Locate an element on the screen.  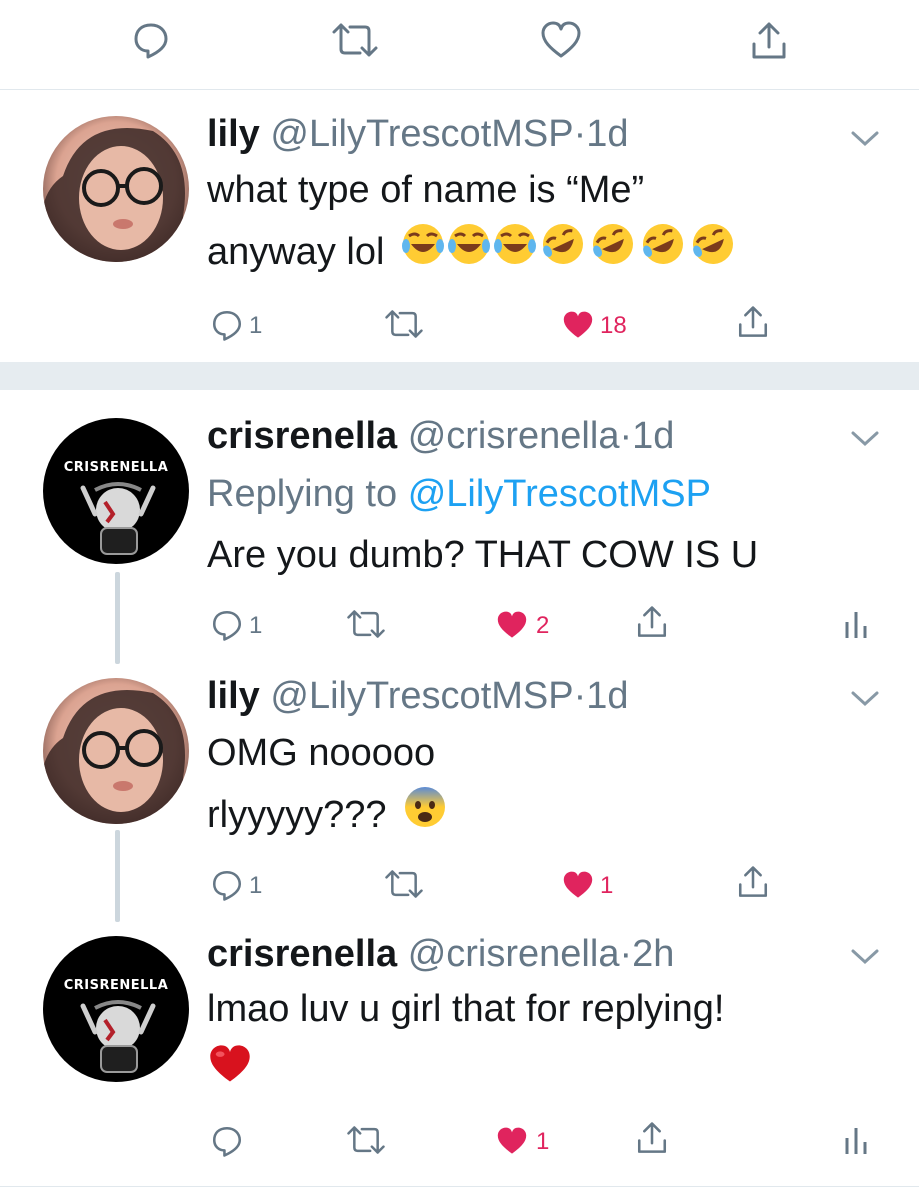
tweet-text-segment: anyway lol is located at coordinates (296, 252).